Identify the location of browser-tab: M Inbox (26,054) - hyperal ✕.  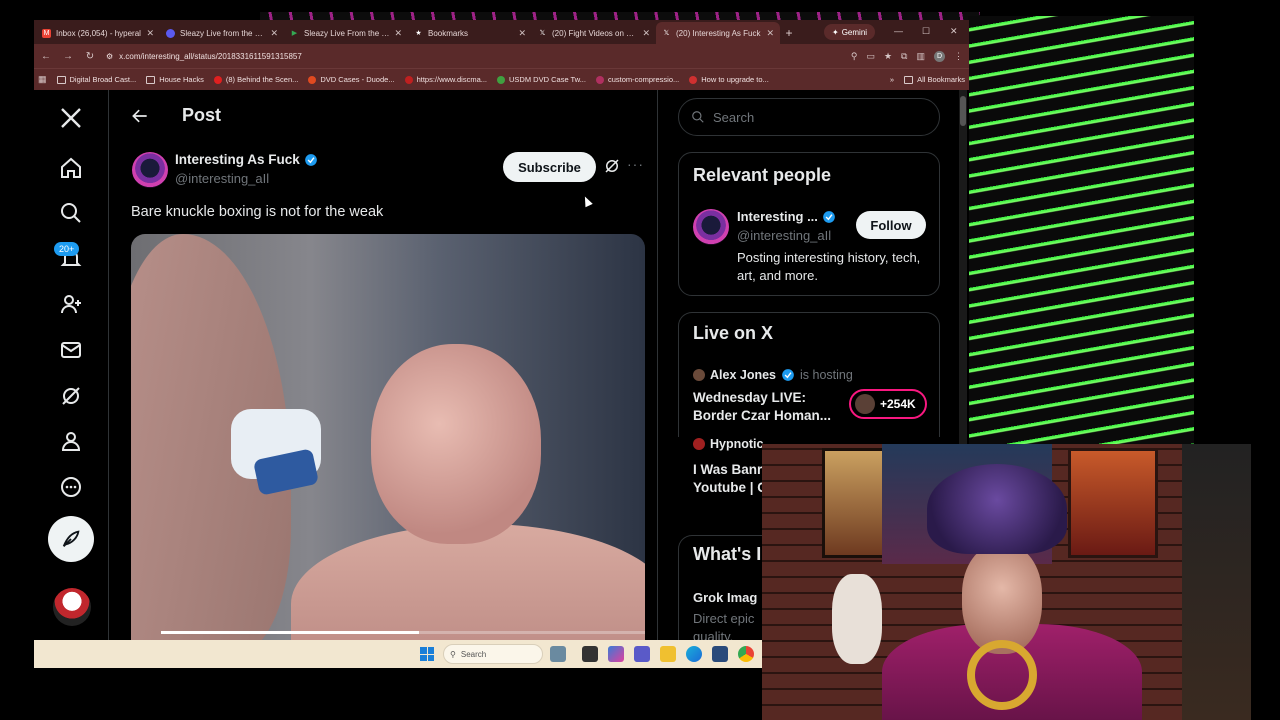
(98, 33).